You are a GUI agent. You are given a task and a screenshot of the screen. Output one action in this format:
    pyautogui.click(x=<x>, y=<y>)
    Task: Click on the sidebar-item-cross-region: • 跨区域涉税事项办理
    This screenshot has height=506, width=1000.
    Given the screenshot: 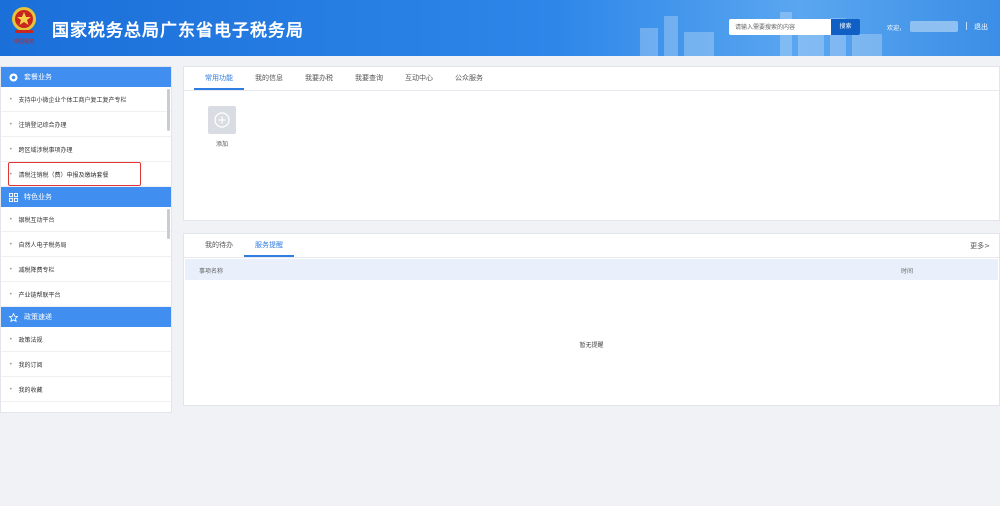 What is the action you would take?
    pyautogui.click(x=86, y=149)
    